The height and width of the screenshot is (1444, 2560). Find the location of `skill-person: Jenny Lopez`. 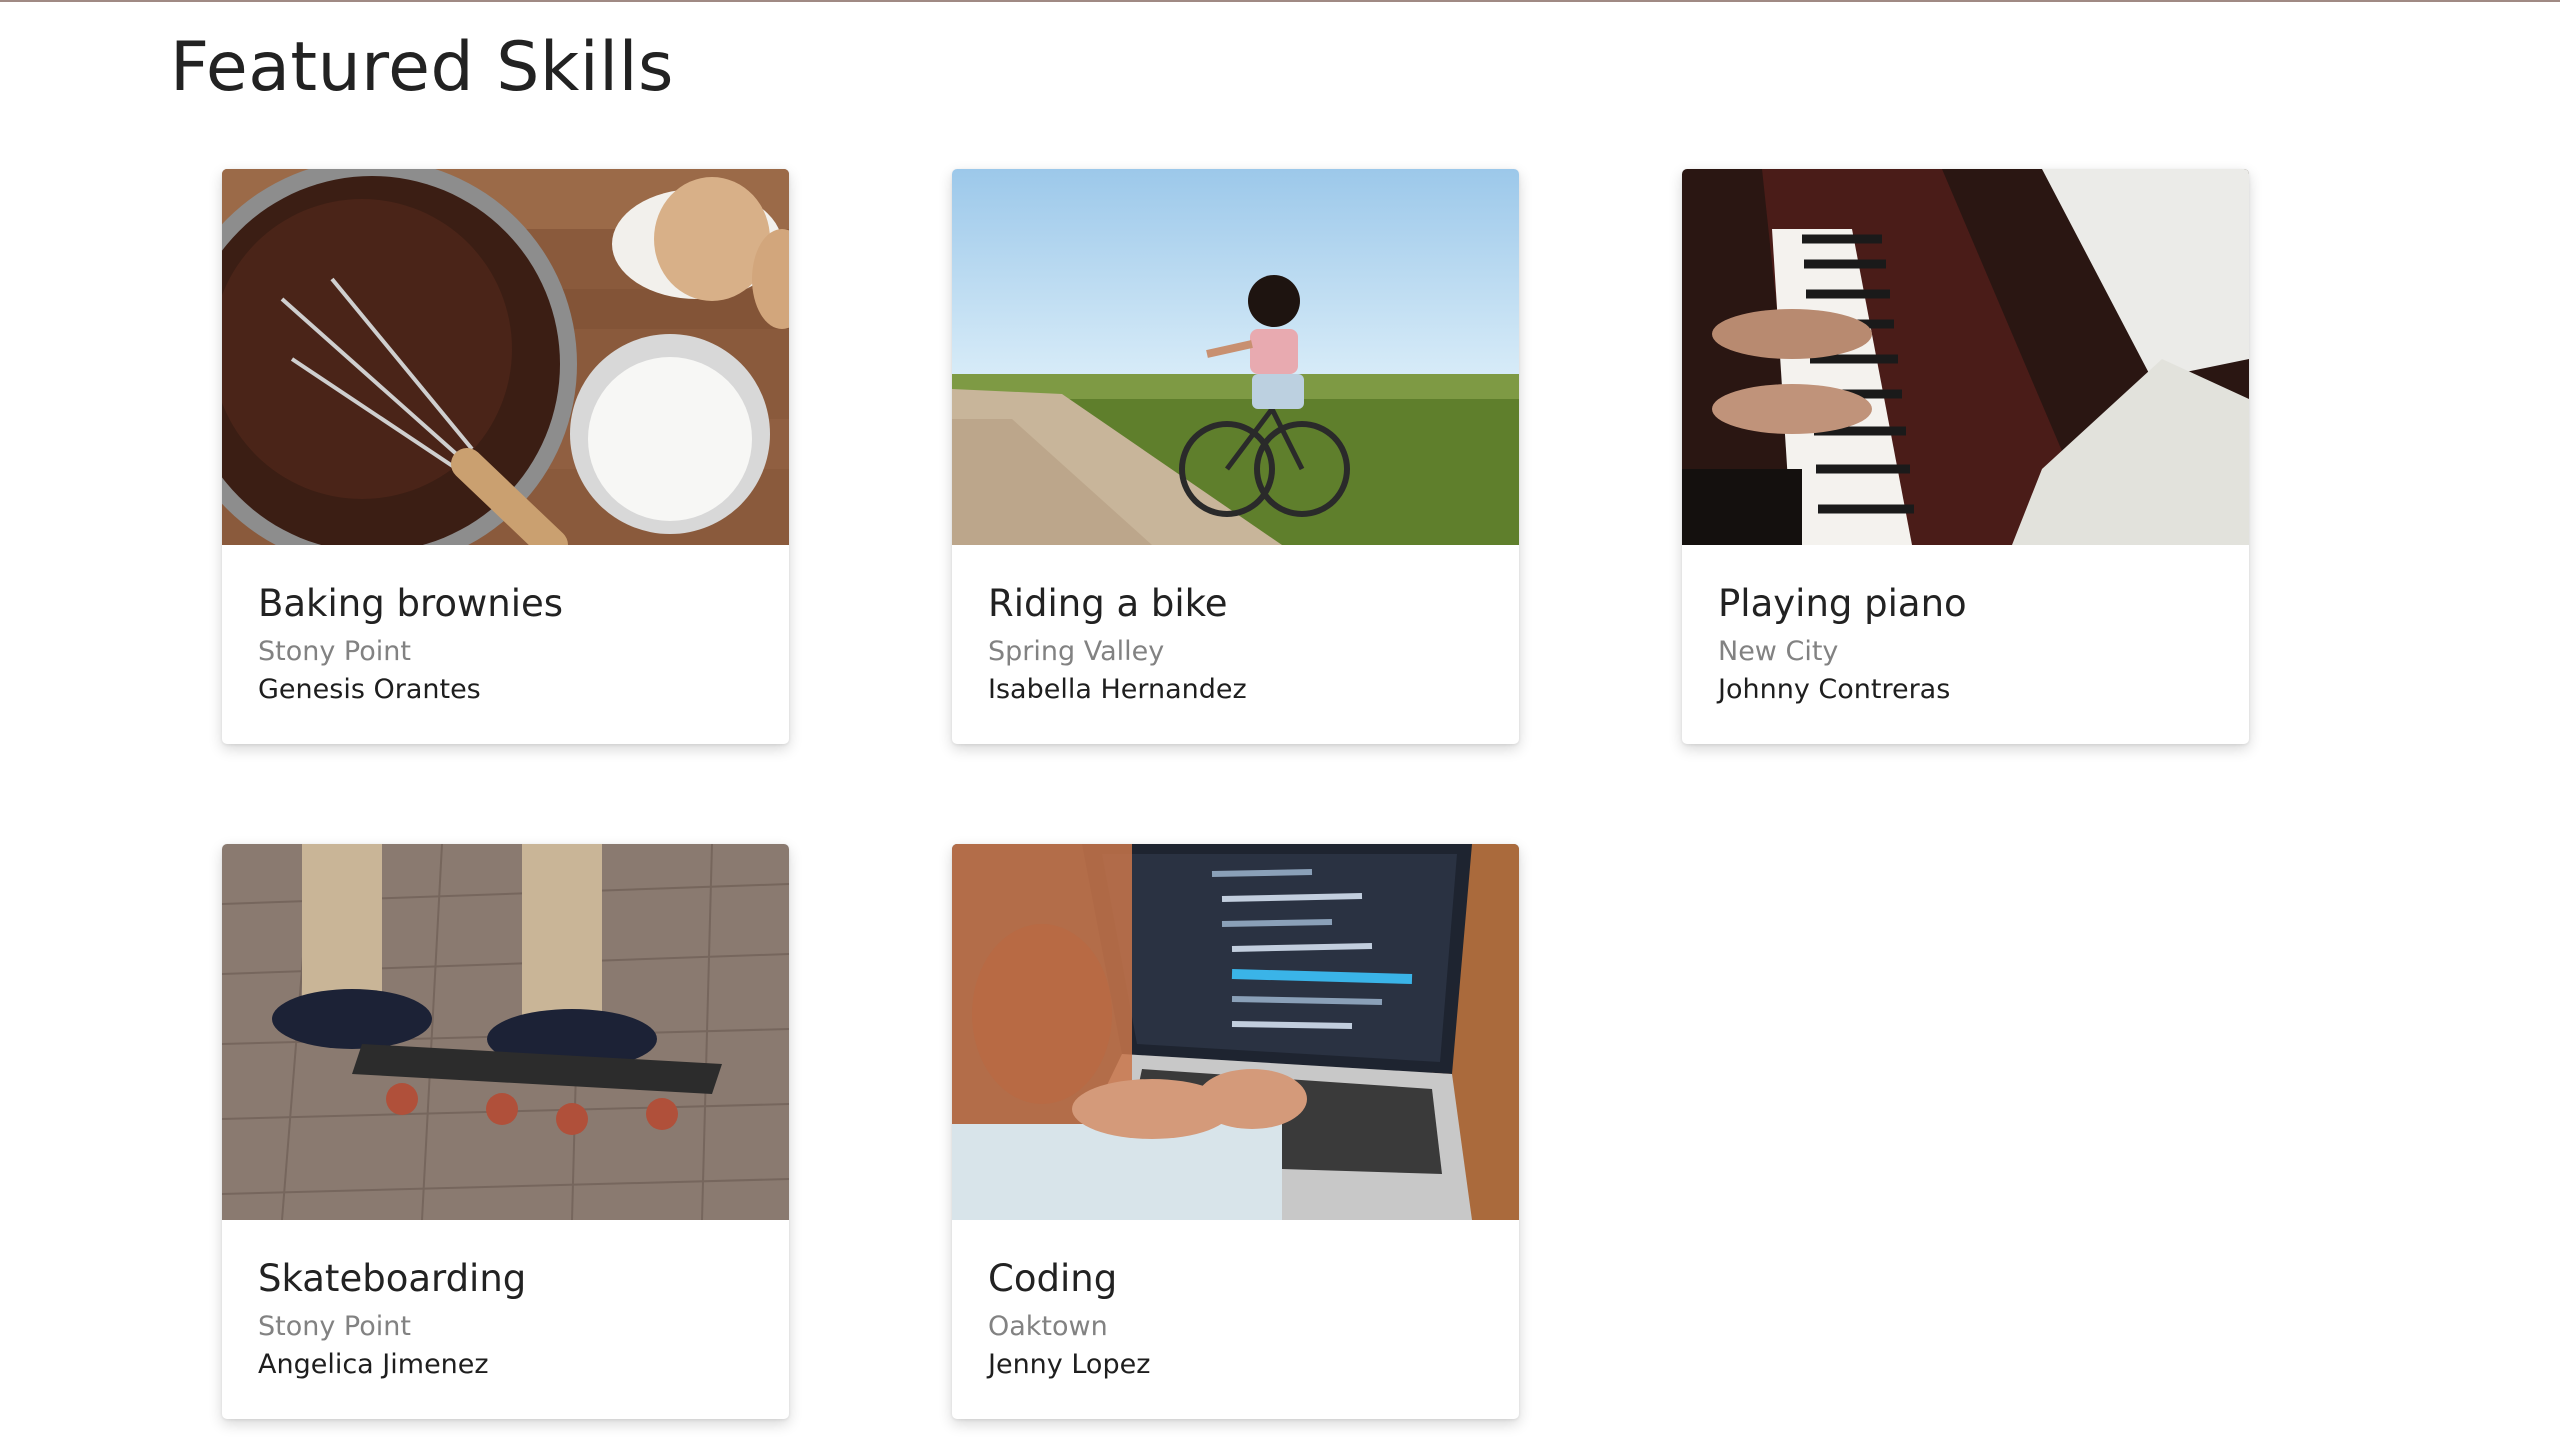

skill-person: Jenny Lopez is located at coordinates (1069, 1364).